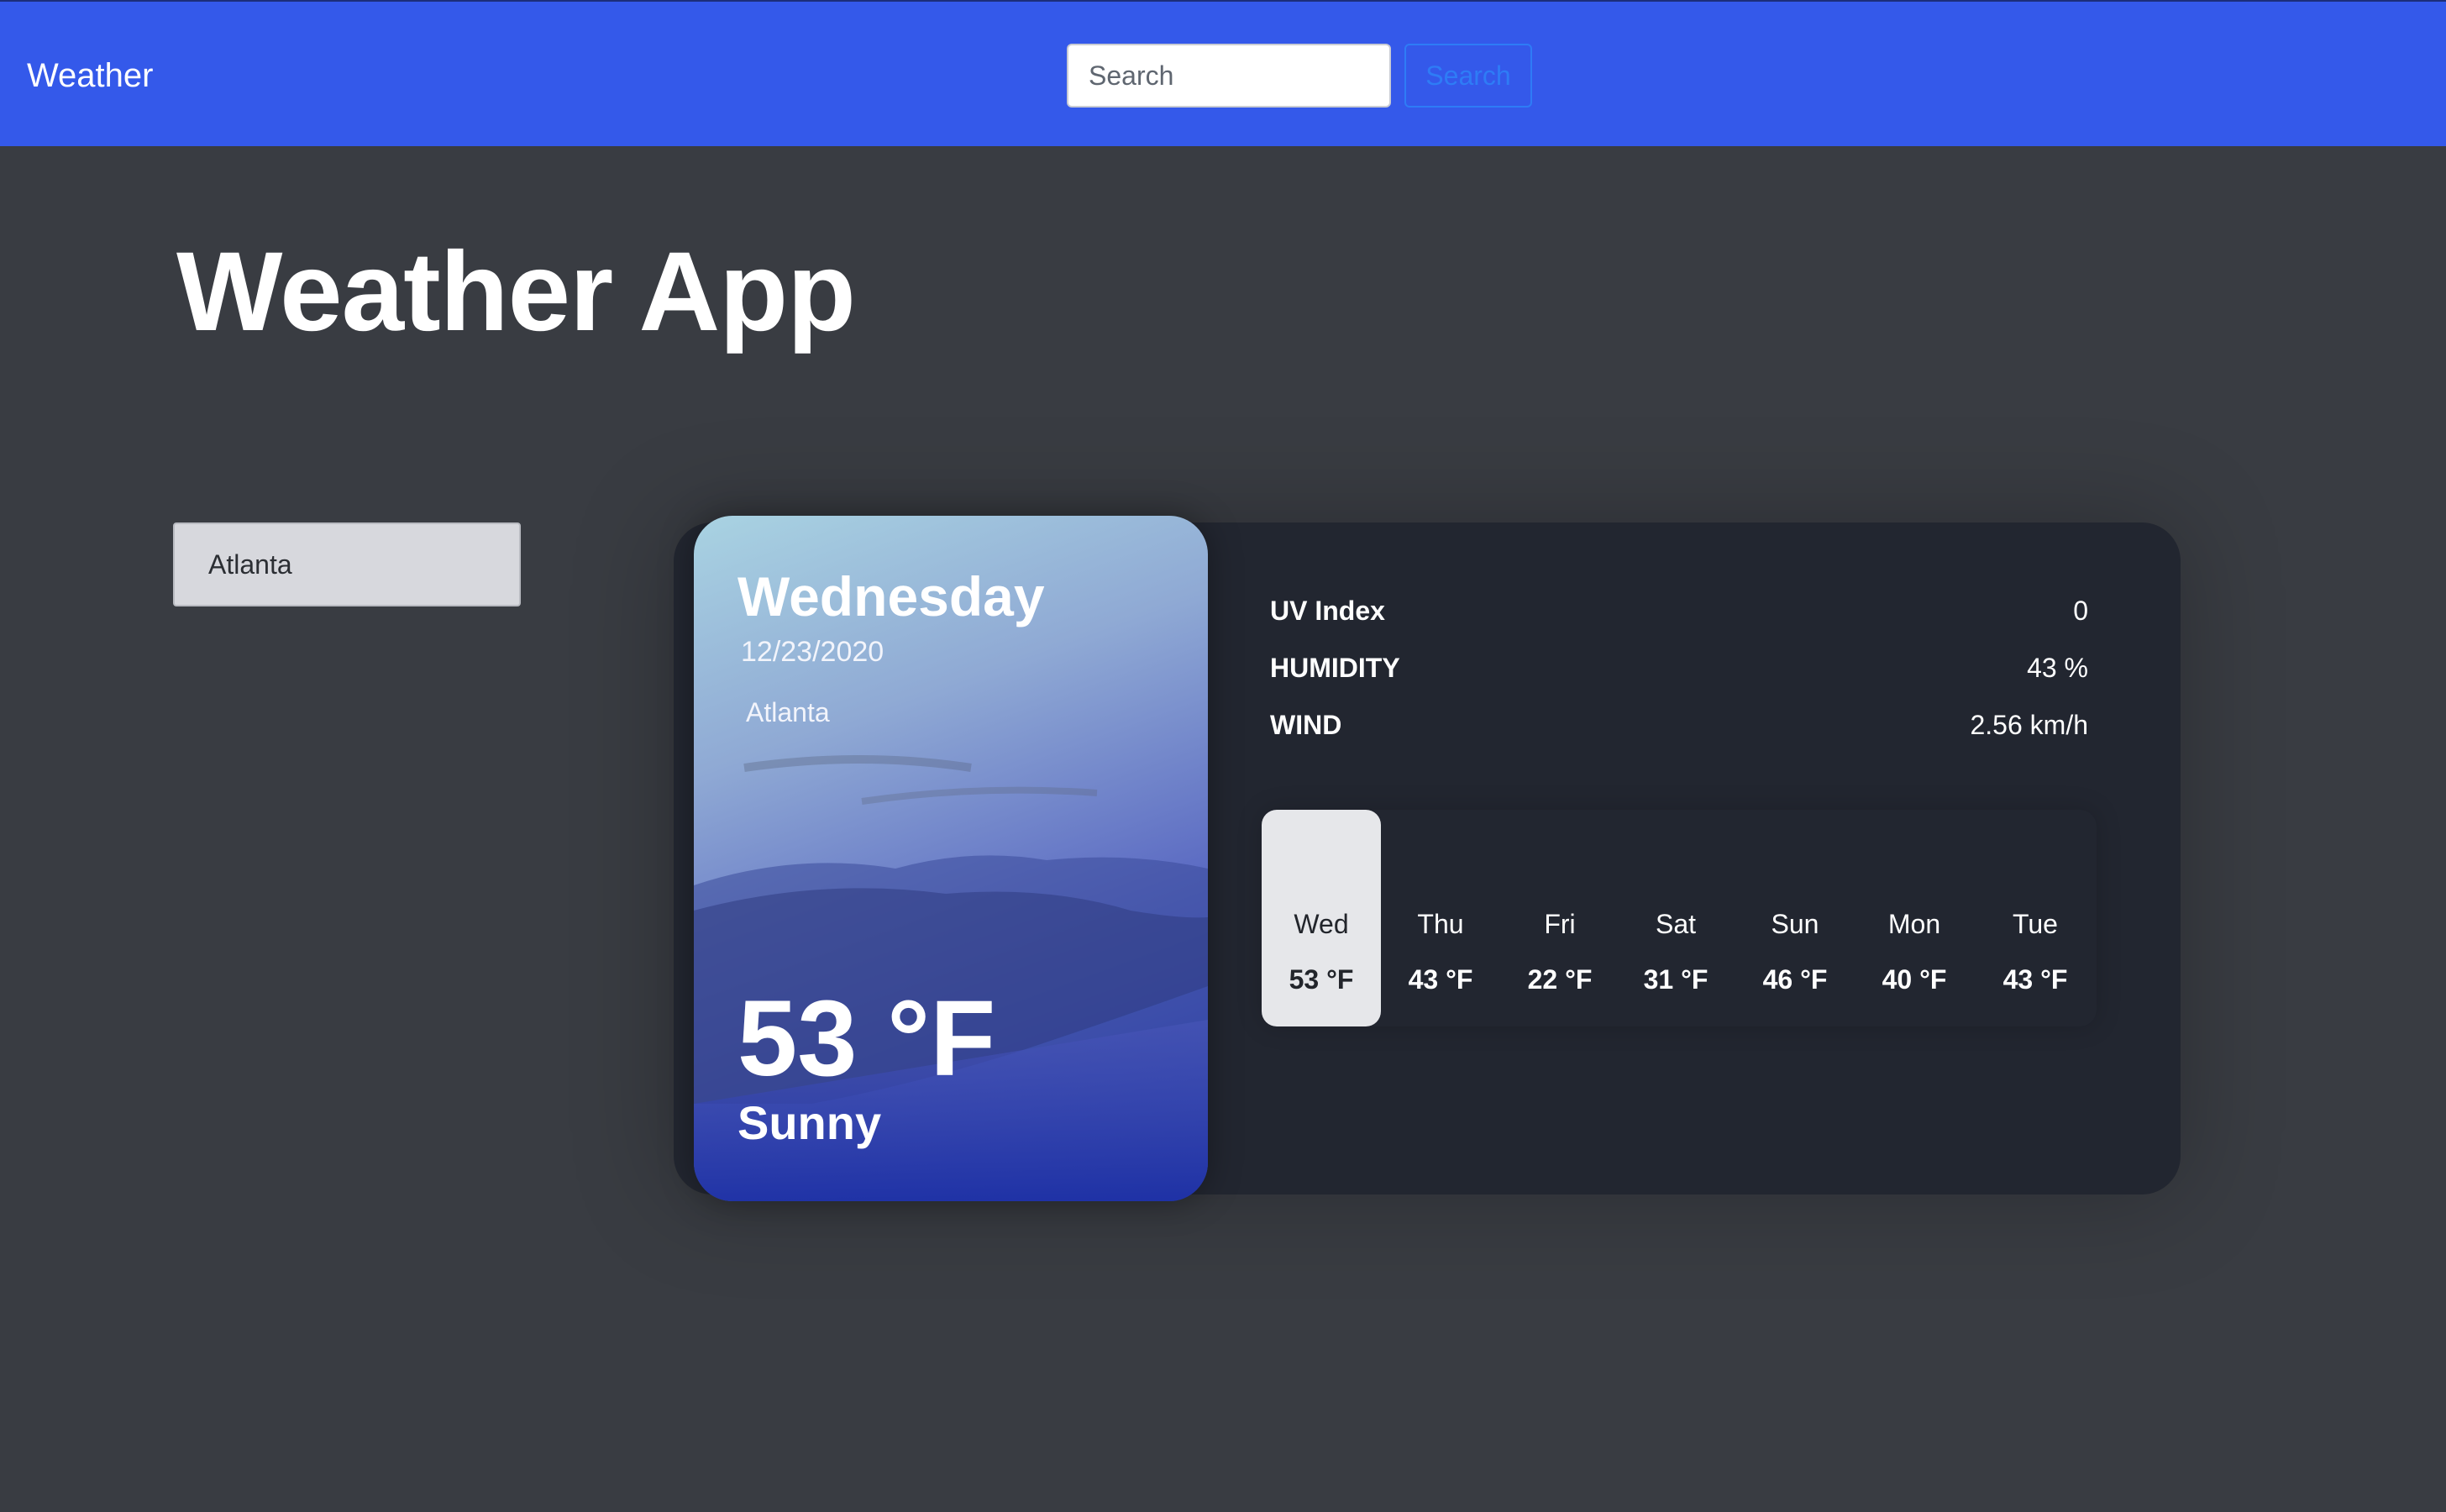 This screenshot has width=2446, height=1512. I want to click on forecast-day-sat: Sat 31 °F, so click(1675, 918).